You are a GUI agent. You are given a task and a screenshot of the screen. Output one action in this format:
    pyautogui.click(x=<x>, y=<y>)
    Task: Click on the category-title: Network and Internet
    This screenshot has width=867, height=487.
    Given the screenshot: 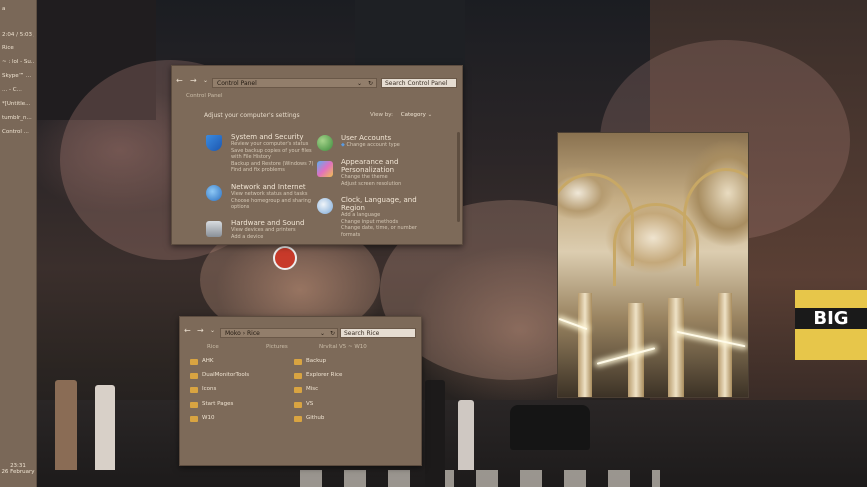 What is the action you would take?
    pyautogui.click(x=276, y=187)
    